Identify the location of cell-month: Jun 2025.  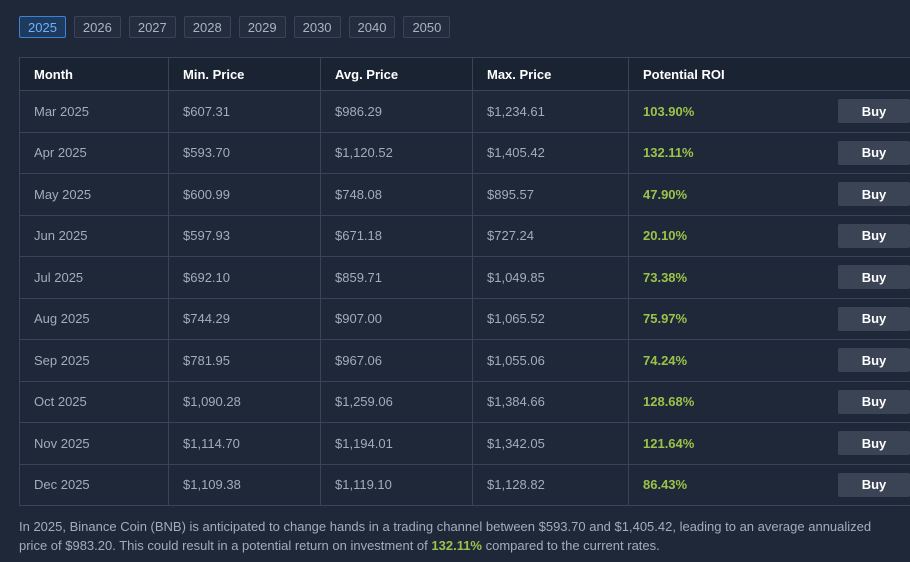
(61, 236).